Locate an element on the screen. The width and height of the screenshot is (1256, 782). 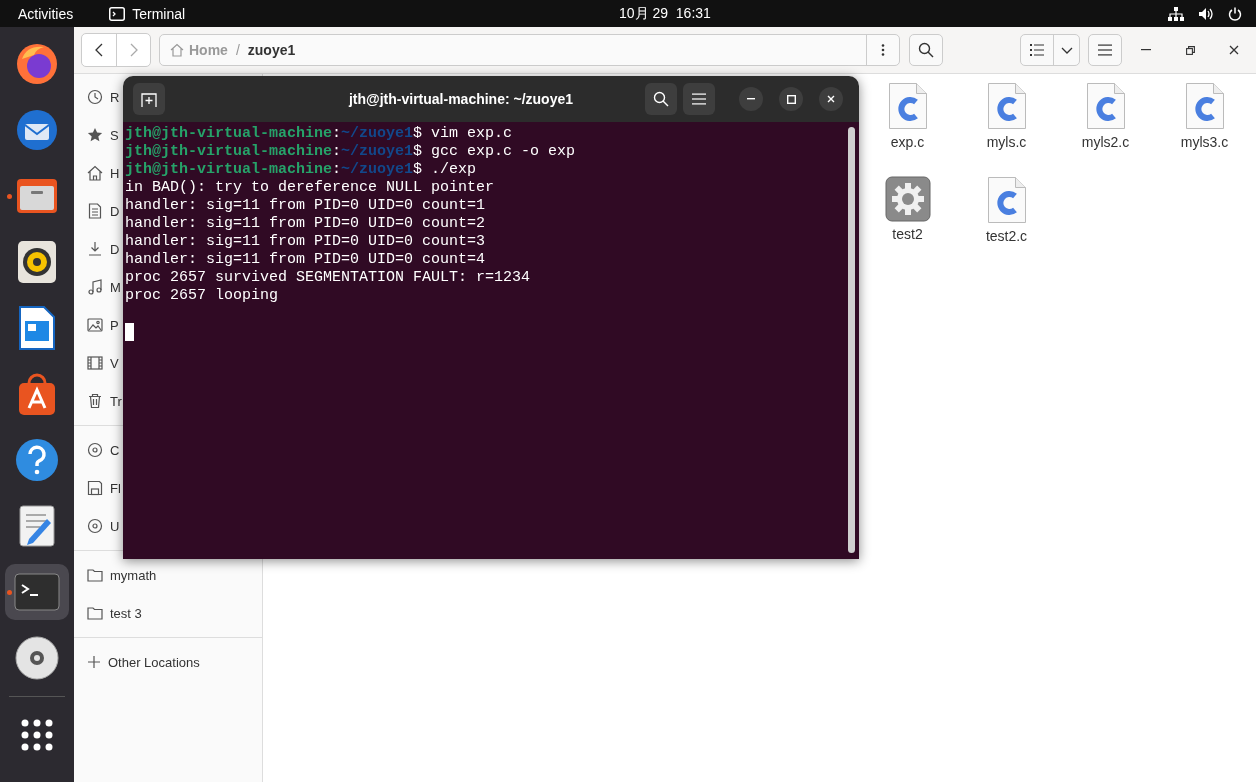
file-item: myls2.c is located at coordinates (1105, 124).